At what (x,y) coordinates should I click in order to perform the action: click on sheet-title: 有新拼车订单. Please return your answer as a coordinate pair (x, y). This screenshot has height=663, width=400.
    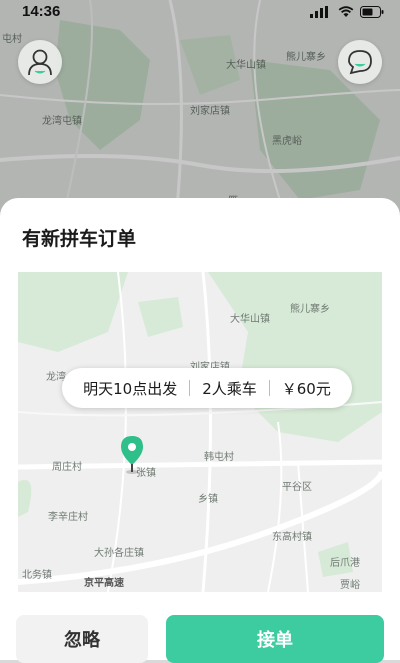
    Looking at the image, I should click on (79, 239).